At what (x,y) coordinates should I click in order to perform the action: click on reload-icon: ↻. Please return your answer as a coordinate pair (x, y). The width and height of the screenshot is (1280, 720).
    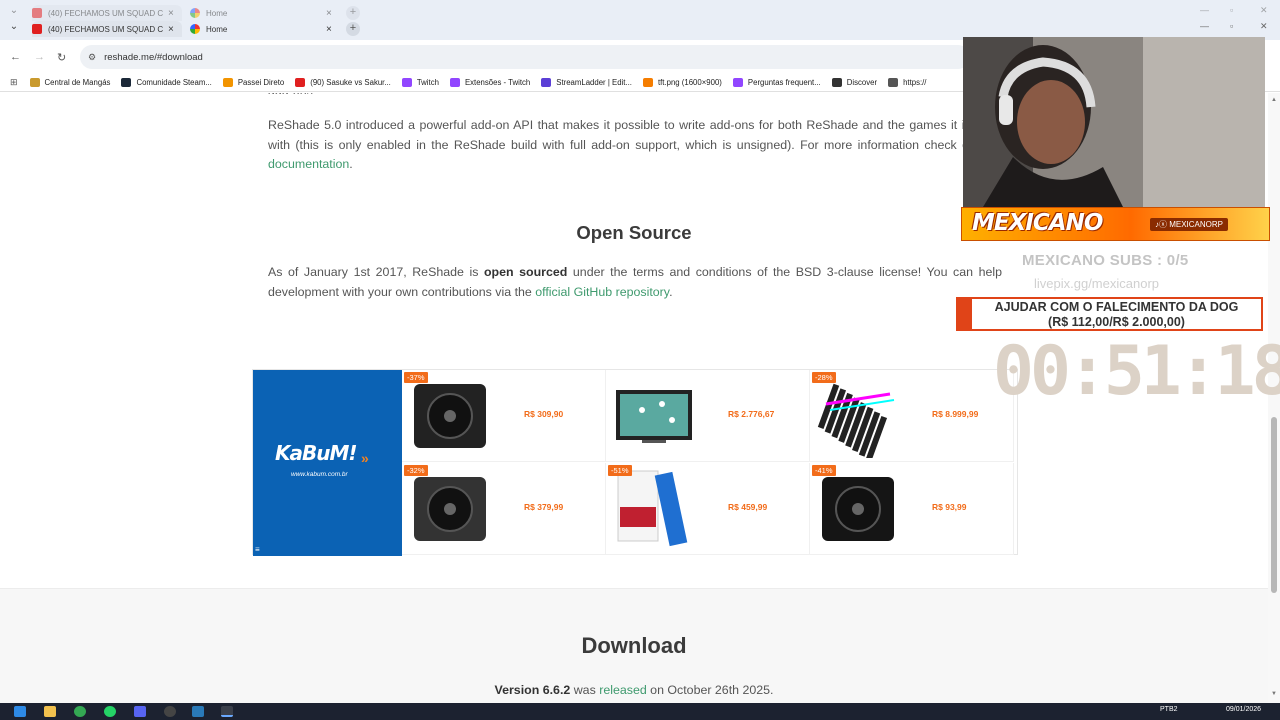
    Looking at the image, I should click on (61, 57).